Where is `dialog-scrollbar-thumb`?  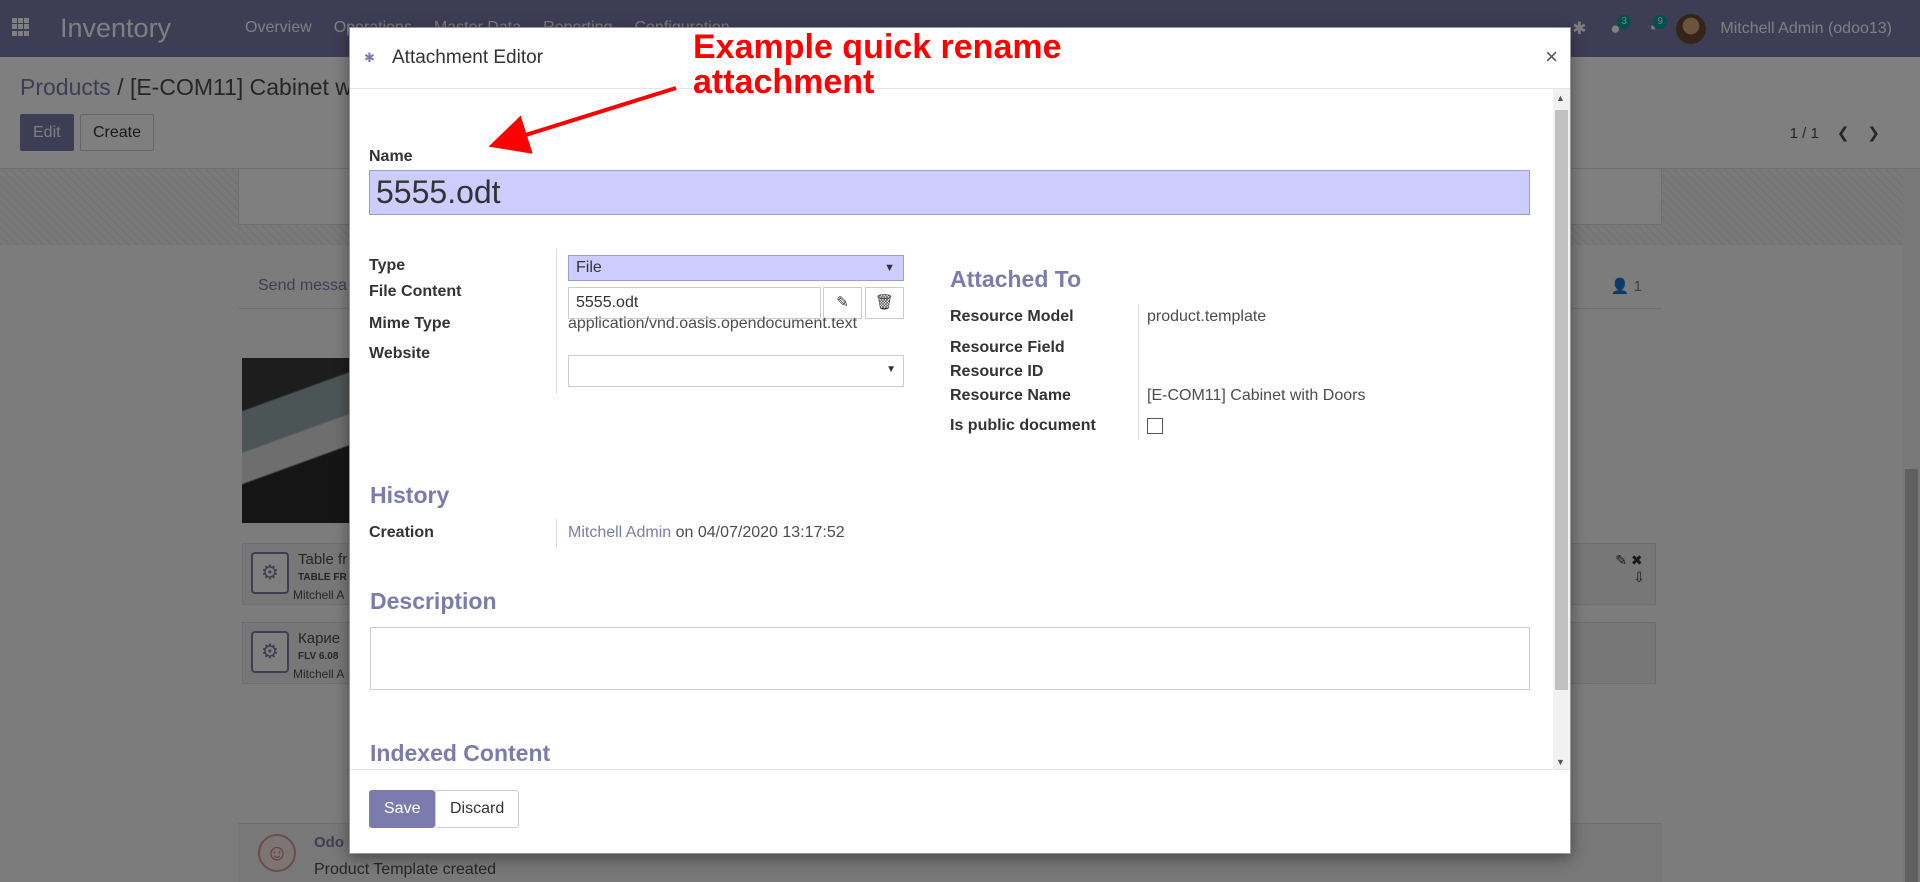 dialog-scrollbar-thumb is located at coordinates (1561, 400).